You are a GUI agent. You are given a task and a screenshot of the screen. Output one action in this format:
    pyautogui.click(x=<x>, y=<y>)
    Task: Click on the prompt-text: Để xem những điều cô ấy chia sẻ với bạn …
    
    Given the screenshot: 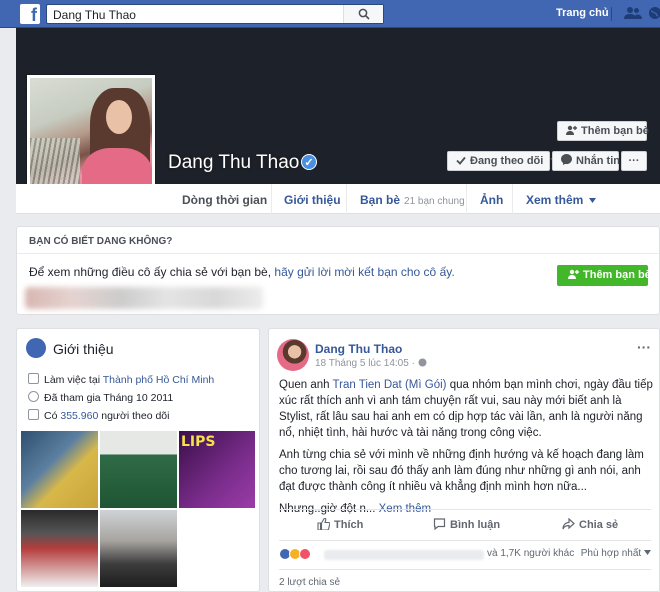 What is the action you would take?
    pyautogui.click(x=242, y=272)
    